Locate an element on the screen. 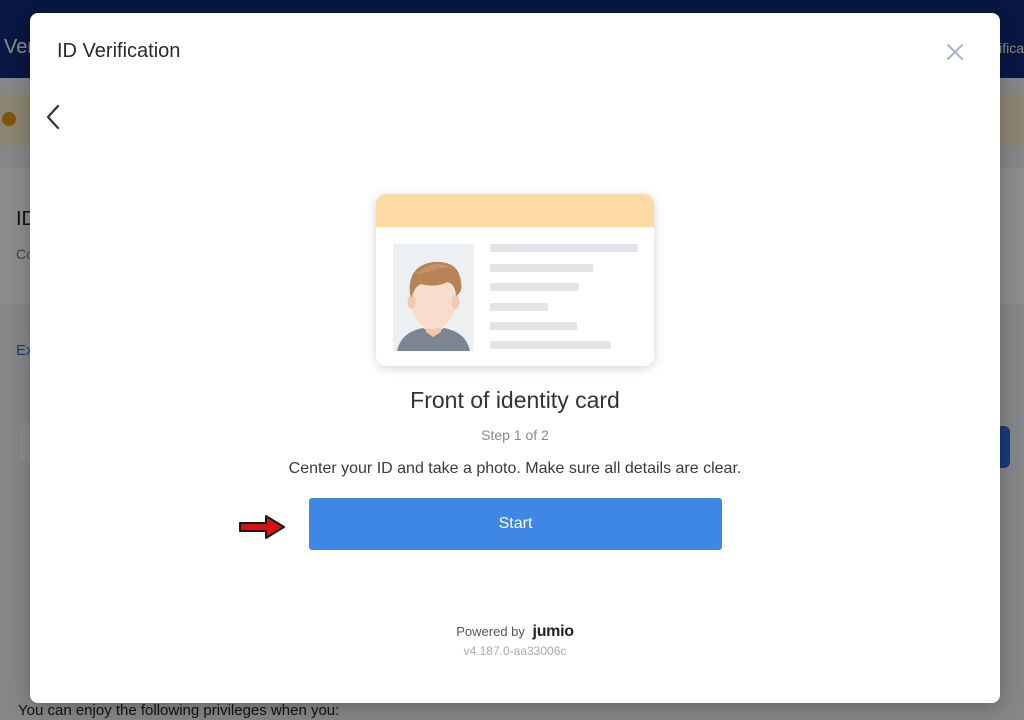  red-arrow-icon is located at coordinates (262, 527).